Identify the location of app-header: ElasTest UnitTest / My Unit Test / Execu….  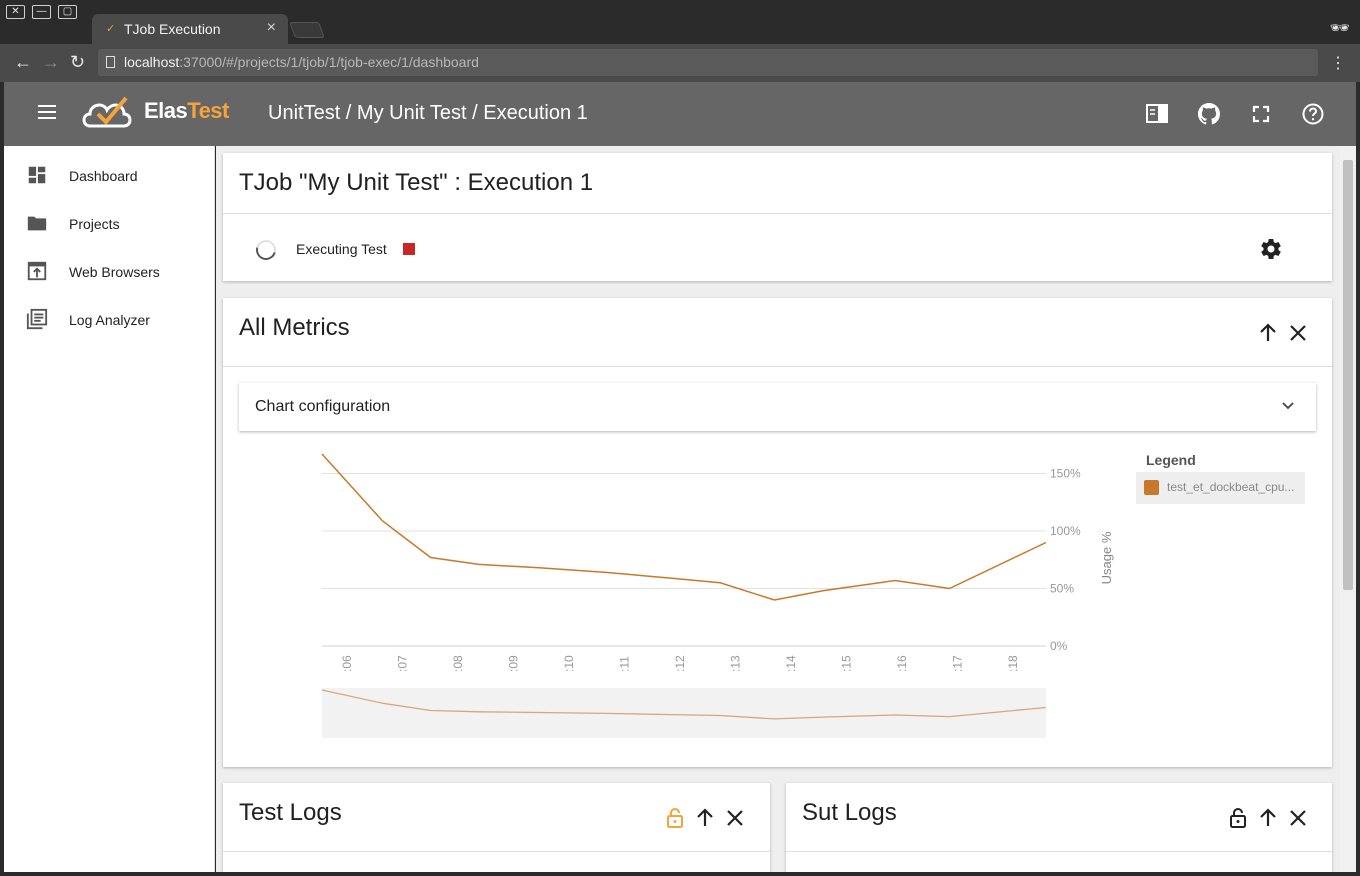
(680, 114).